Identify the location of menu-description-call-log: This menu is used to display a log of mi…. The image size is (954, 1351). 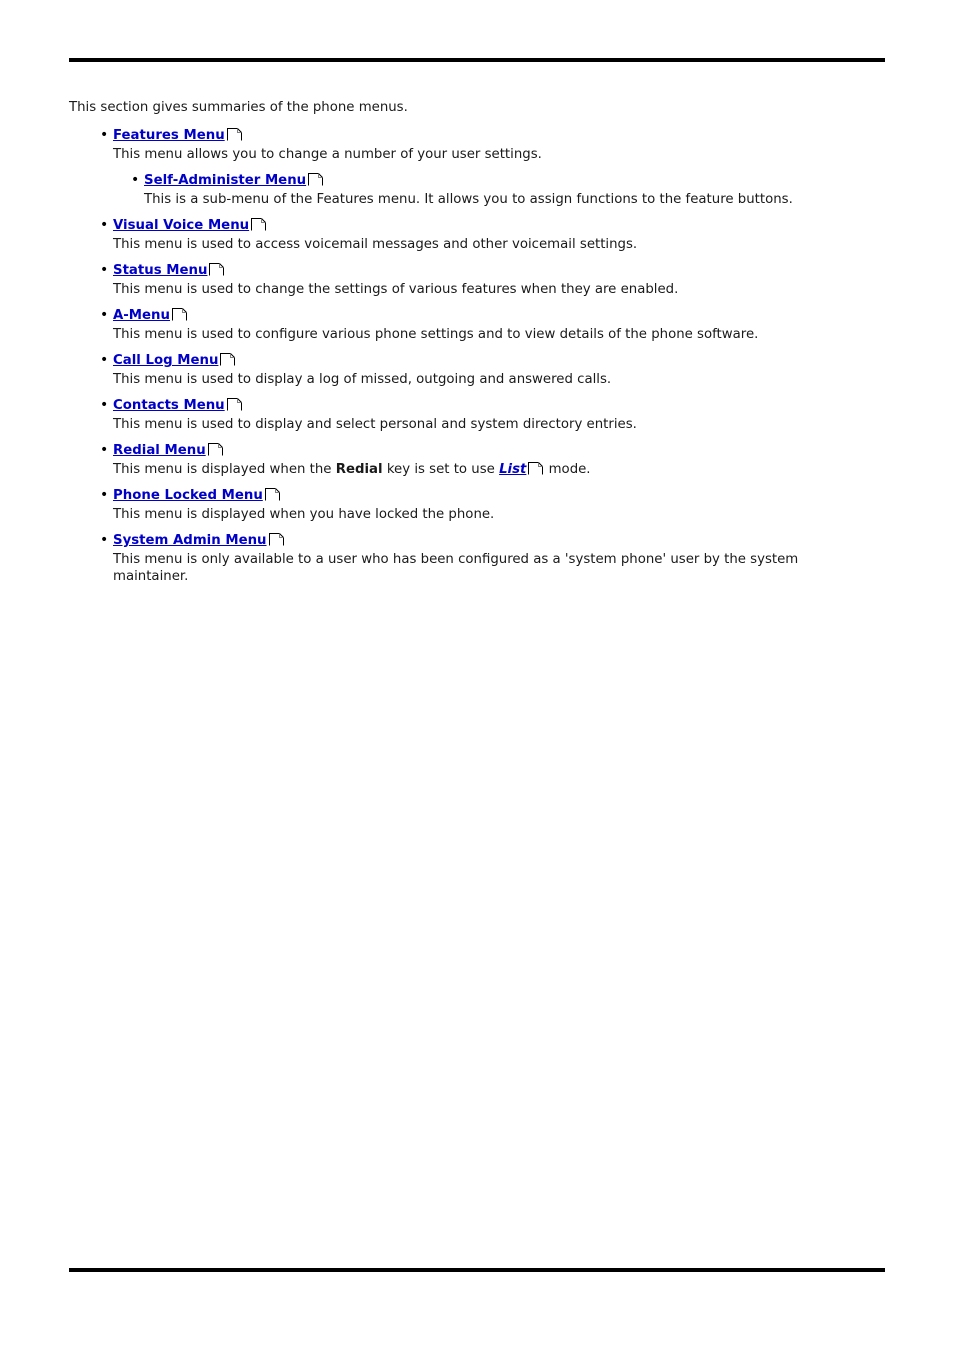
(362, 379).